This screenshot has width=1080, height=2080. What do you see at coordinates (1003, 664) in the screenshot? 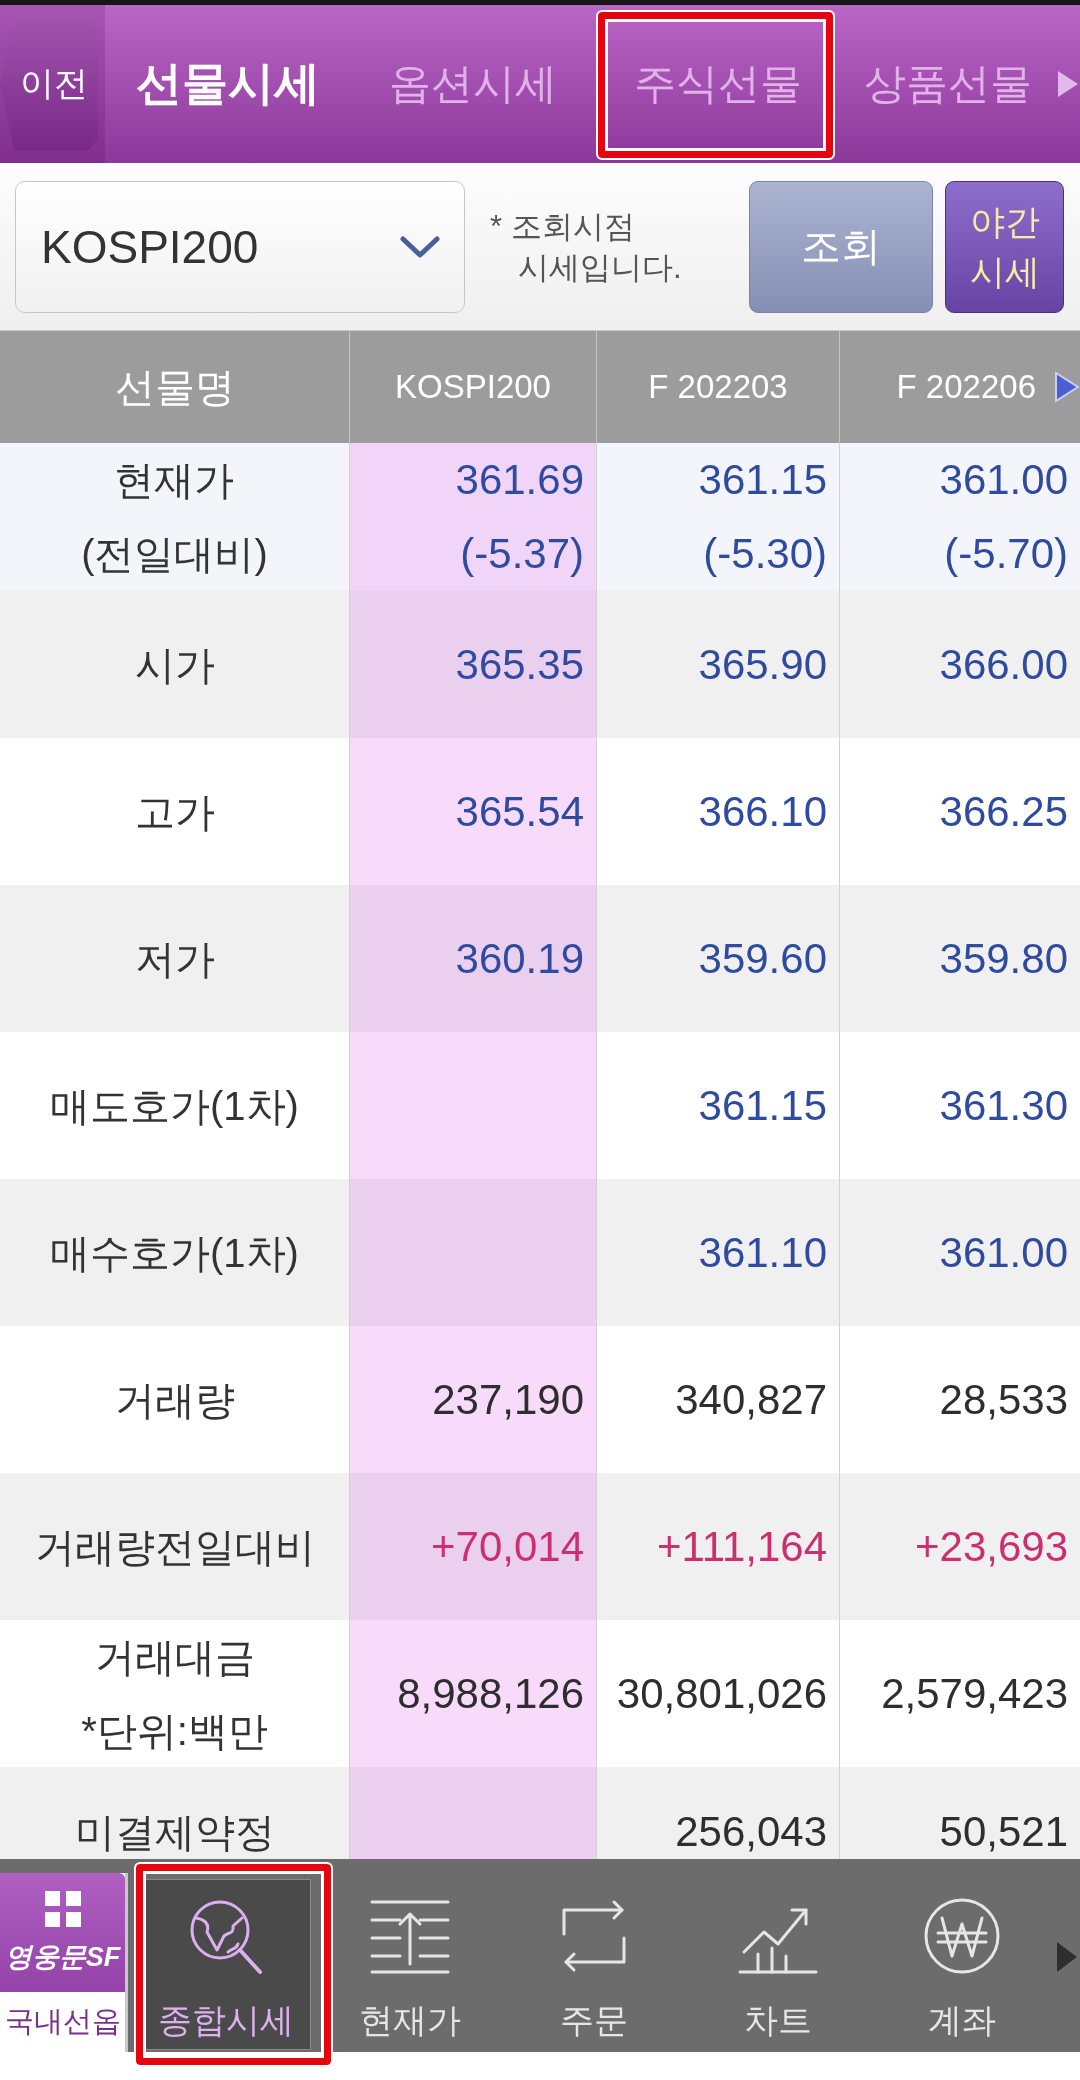
I see `price-value: 366.00` at bounding box center [1003, 664].